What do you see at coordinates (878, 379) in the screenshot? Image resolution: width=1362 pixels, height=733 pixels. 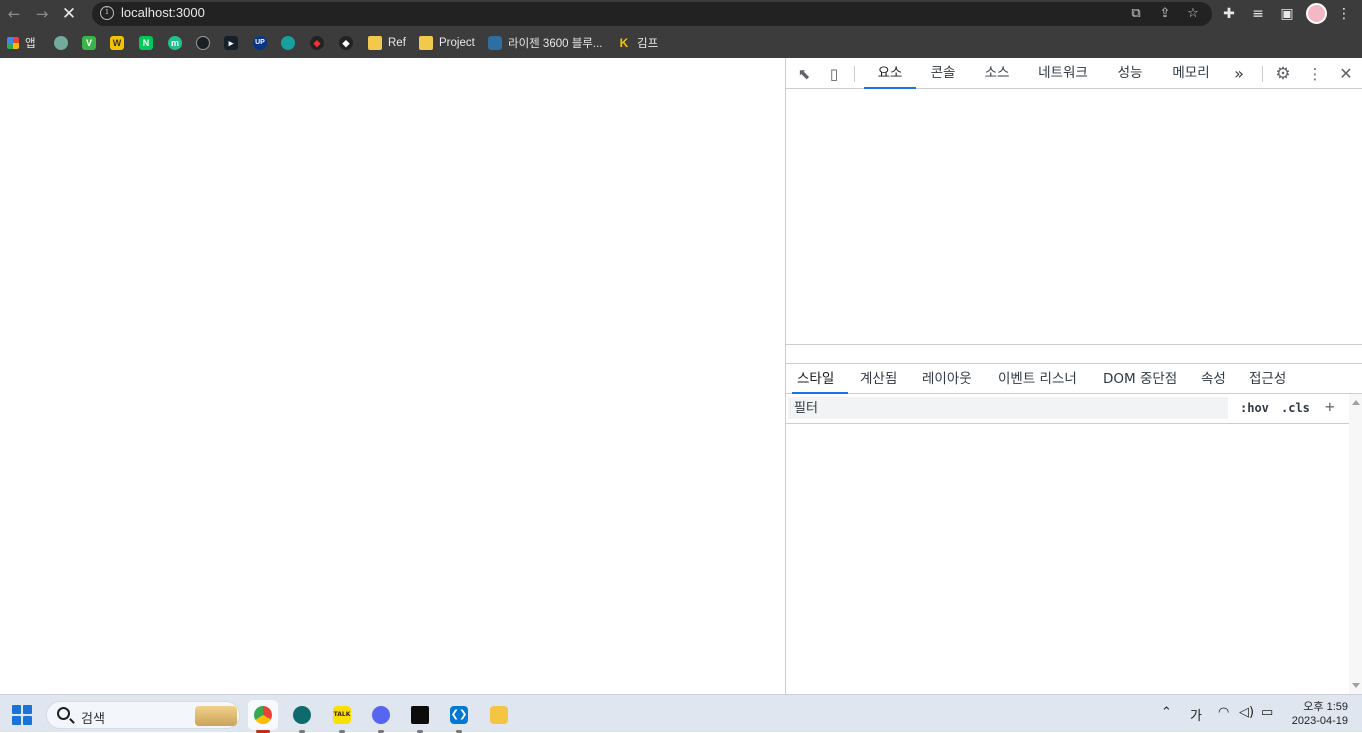 I see `tab-computed: 계산됨` at bounding box center [878, 379].